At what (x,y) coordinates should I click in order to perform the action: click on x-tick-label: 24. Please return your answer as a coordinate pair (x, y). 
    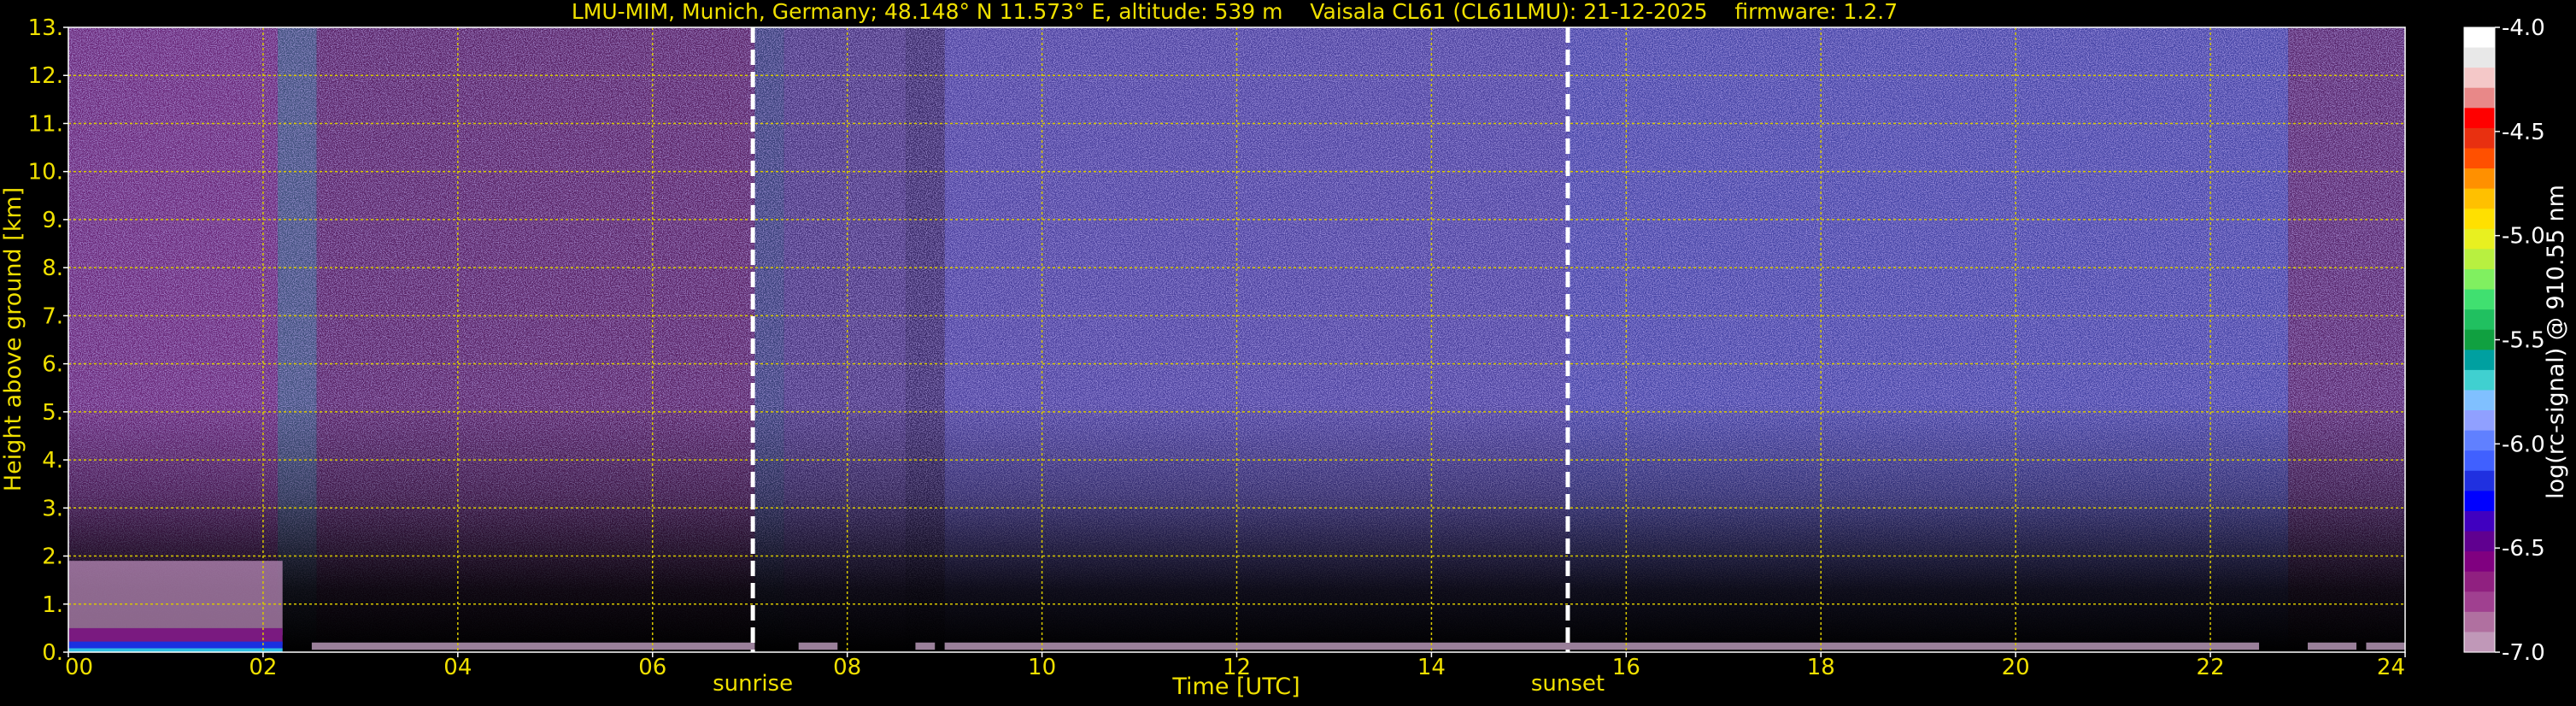
    Looking at the image, I should click on (2391, 667).